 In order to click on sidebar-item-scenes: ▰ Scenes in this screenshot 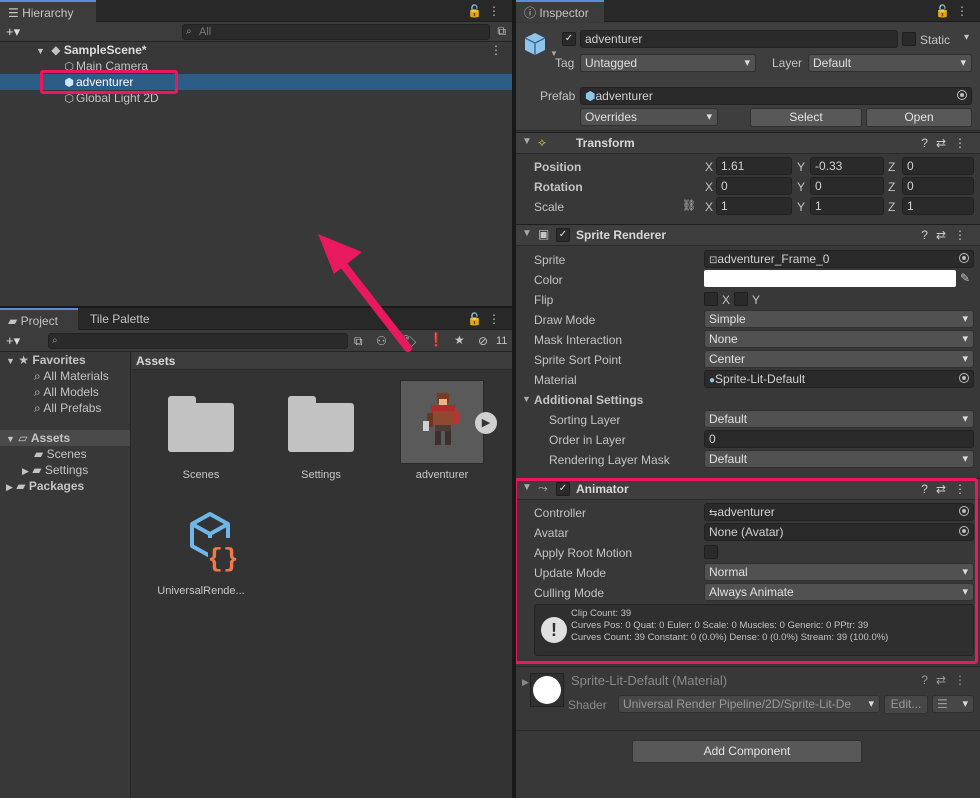, I will do `click(65, 454)`.